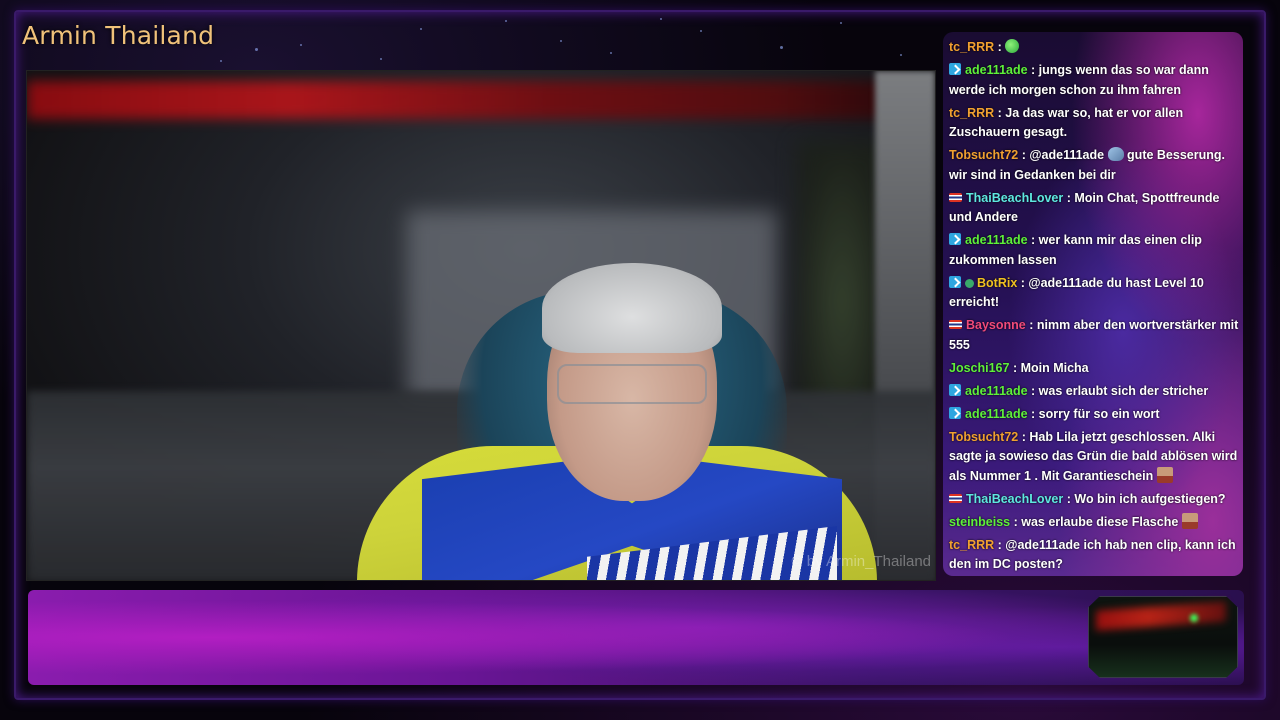  Describe the element at coordinates (636, 637) in the screenshot. I see `bottom-banner` at that location.